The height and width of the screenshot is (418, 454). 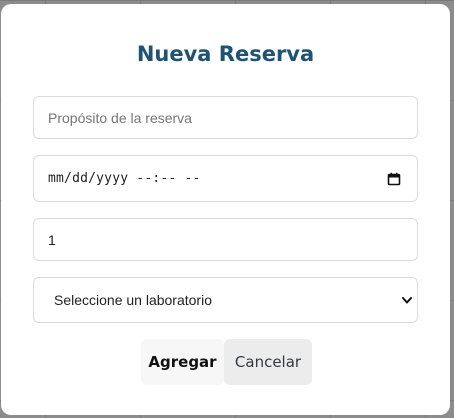 I want to click on modal-title: Nueva Reserva, so click(x=225, y=54).